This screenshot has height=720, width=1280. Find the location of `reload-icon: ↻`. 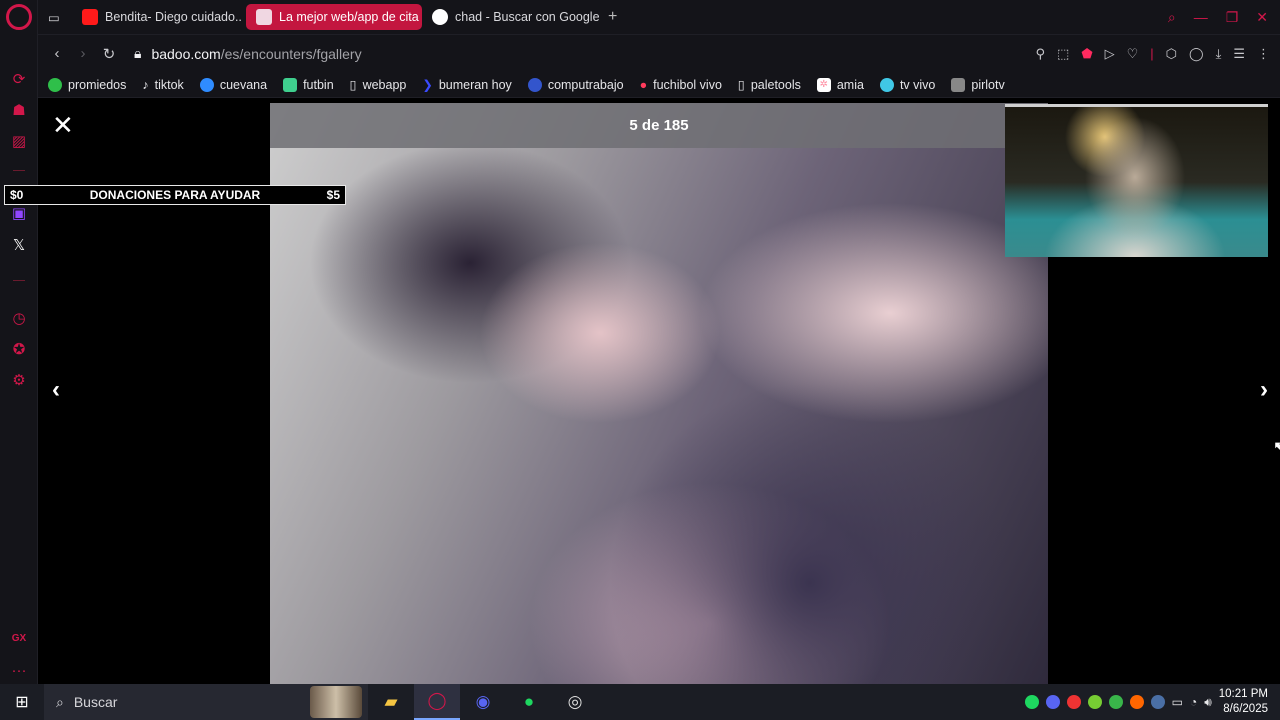

reload-icon: ↻ is located at coordinates (109, 54).